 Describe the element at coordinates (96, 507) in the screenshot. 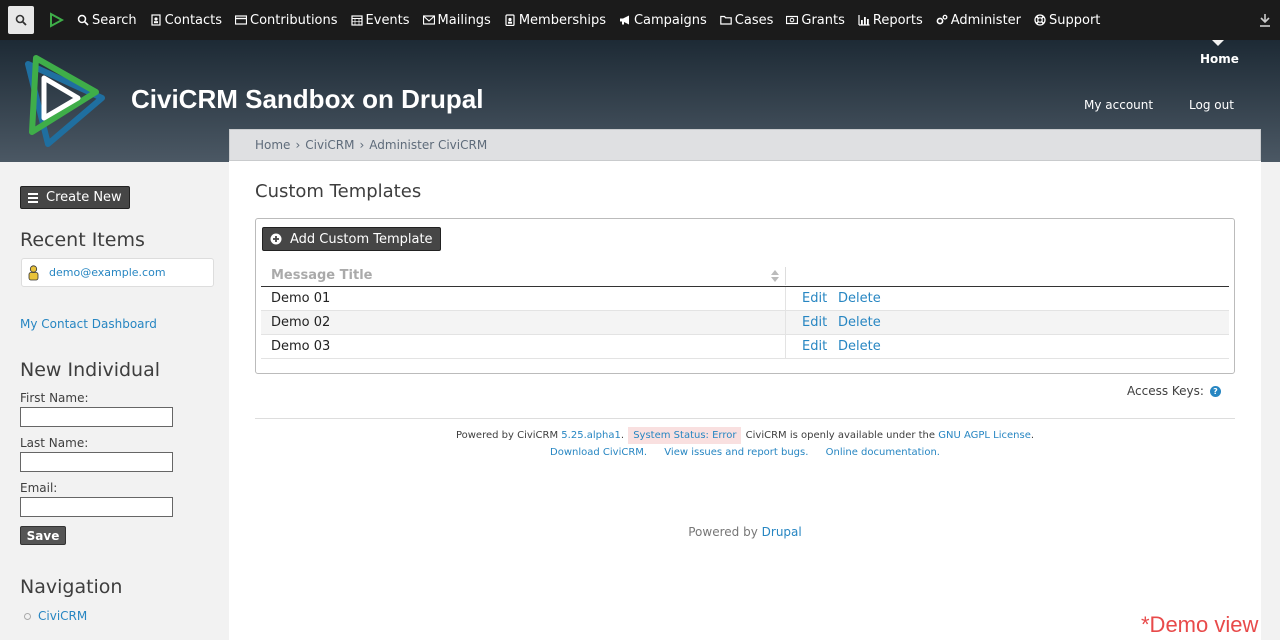

I see `email-field` at that location.